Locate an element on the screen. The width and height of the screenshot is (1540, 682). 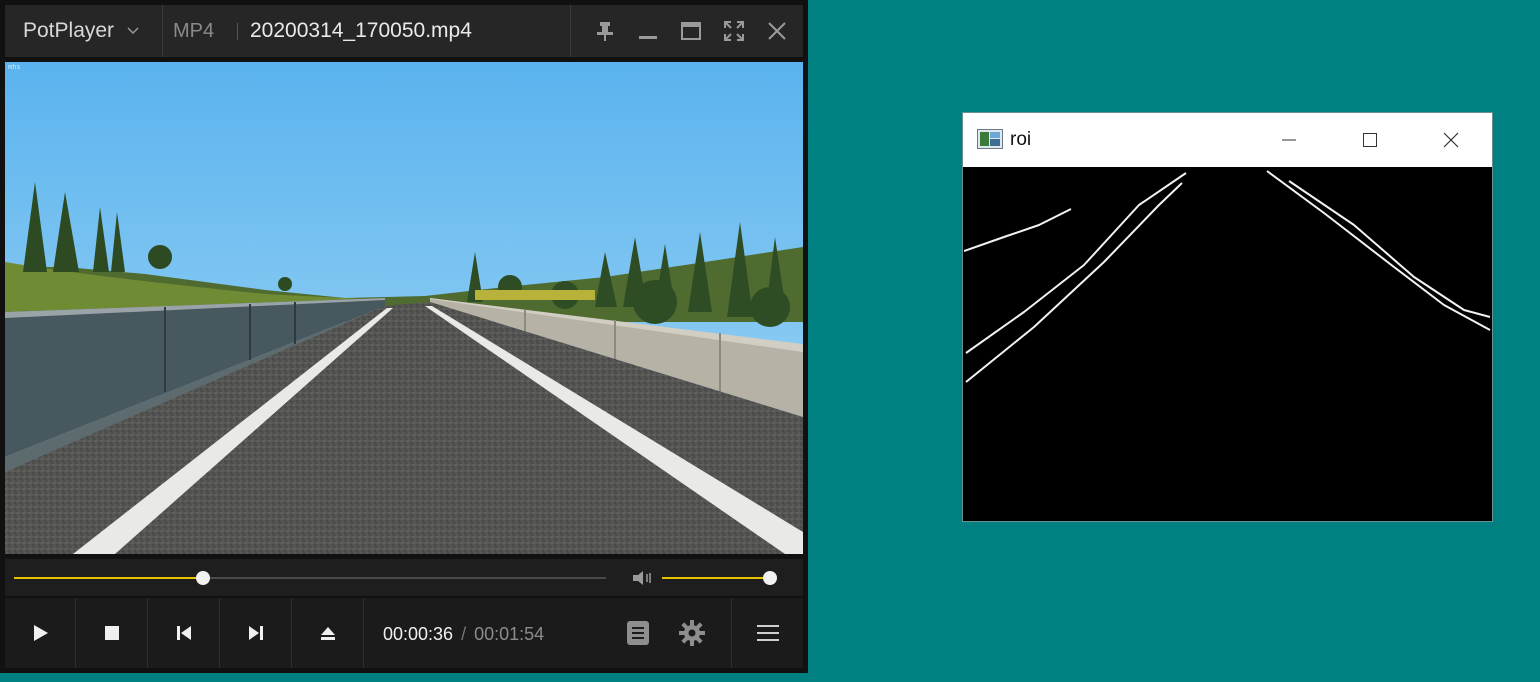
roi-maximize-button is located at coordinates (1370, 140).